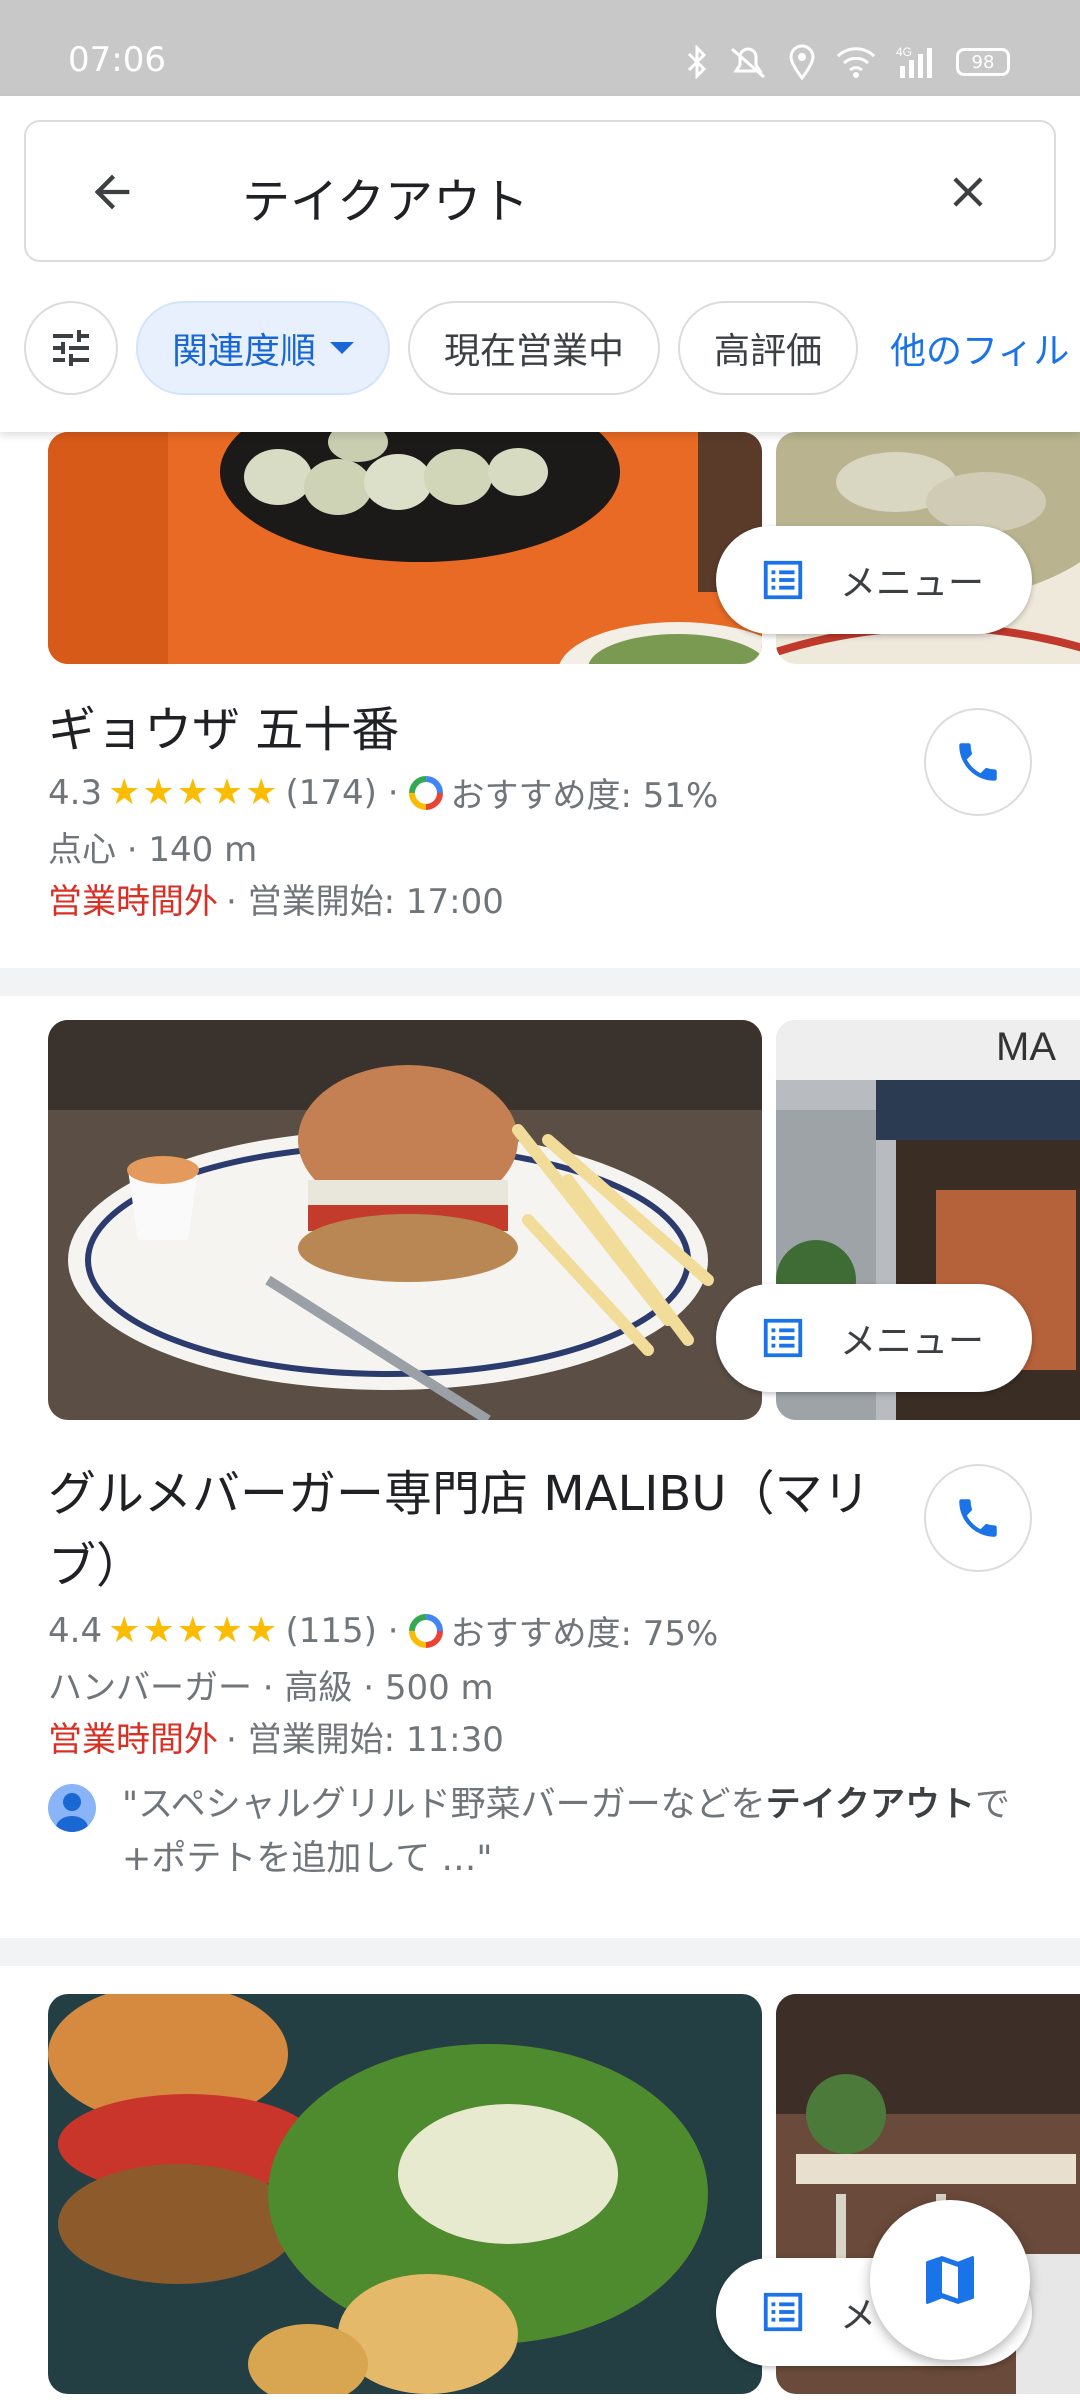 The height and width of the screenshot is (2400, 1080). What do you see at coordinates (244, 351) in the screenshot?
I see `sort-chip-label: 関連度順` at bounding box center [244, 351].